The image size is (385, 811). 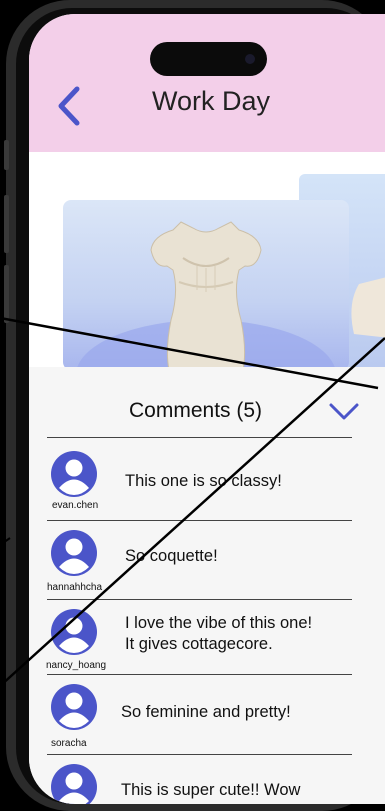 I want to click on volume-down-button, so click(x=6, y=294).